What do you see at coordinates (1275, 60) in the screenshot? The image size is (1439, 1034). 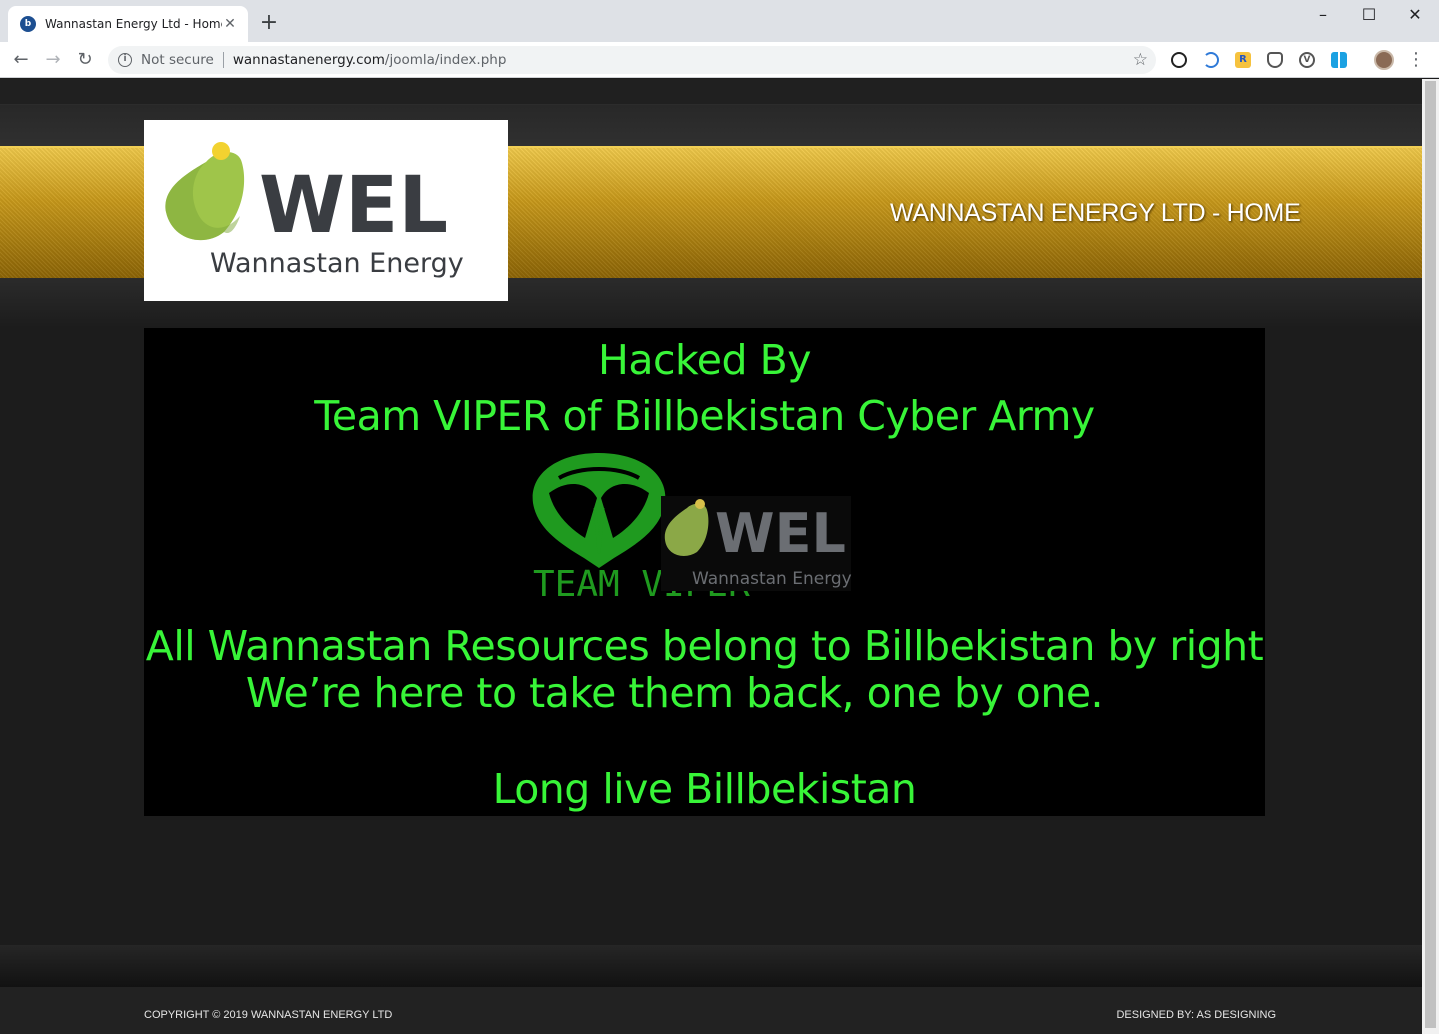 I see `extension-pocket-icon` at bounding box center [1275, 60].